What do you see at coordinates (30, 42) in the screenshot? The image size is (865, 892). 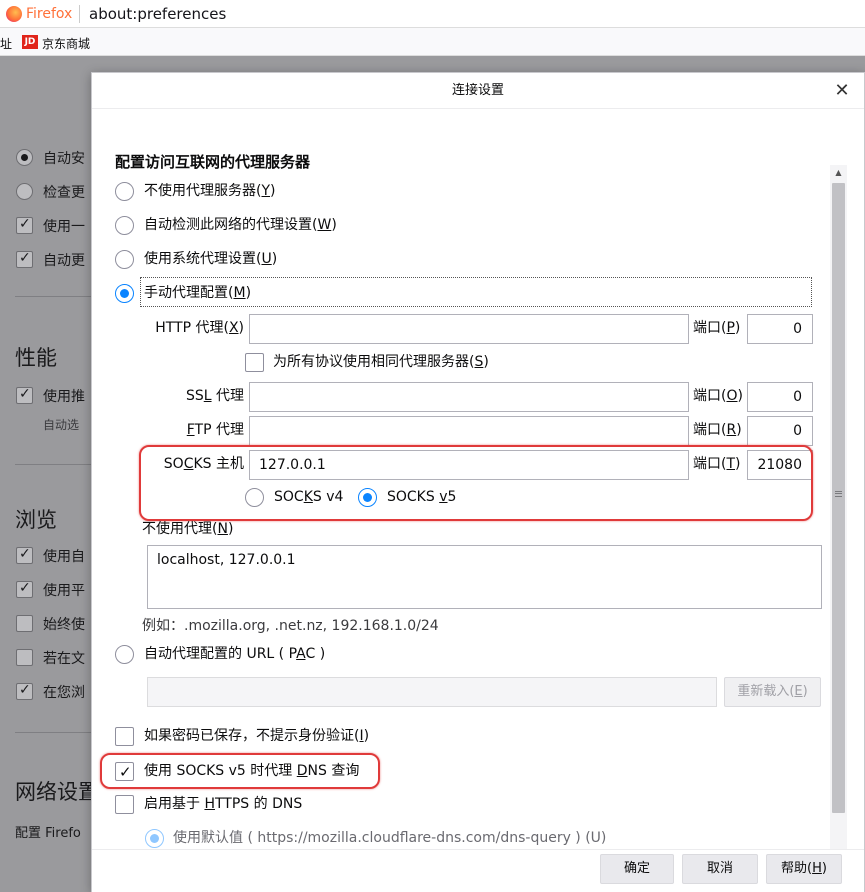 I see `jd-icon: JD` at bounding box center [30, 42].